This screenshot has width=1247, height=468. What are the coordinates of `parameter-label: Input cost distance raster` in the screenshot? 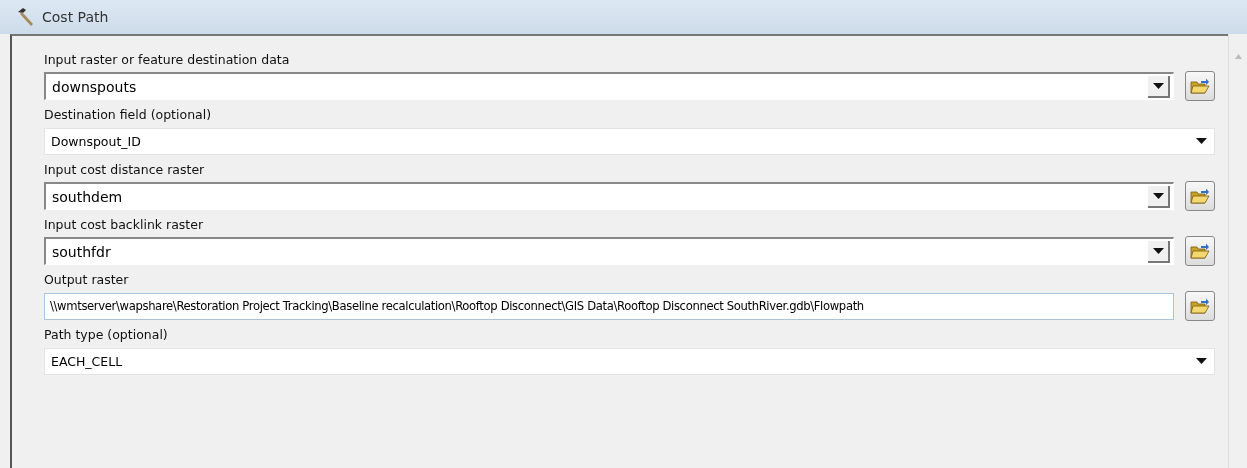 It's located at (125, 170).